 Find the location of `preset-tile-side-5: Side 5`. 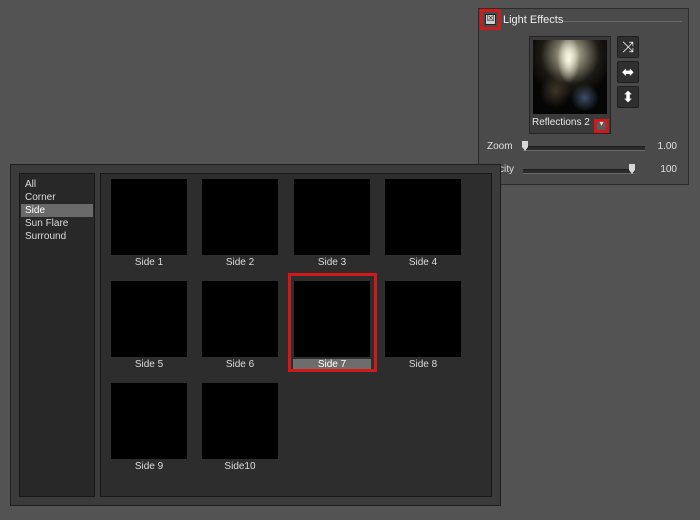

preset-tile-side-5: Side 5 is located at coordinates (149, 326).